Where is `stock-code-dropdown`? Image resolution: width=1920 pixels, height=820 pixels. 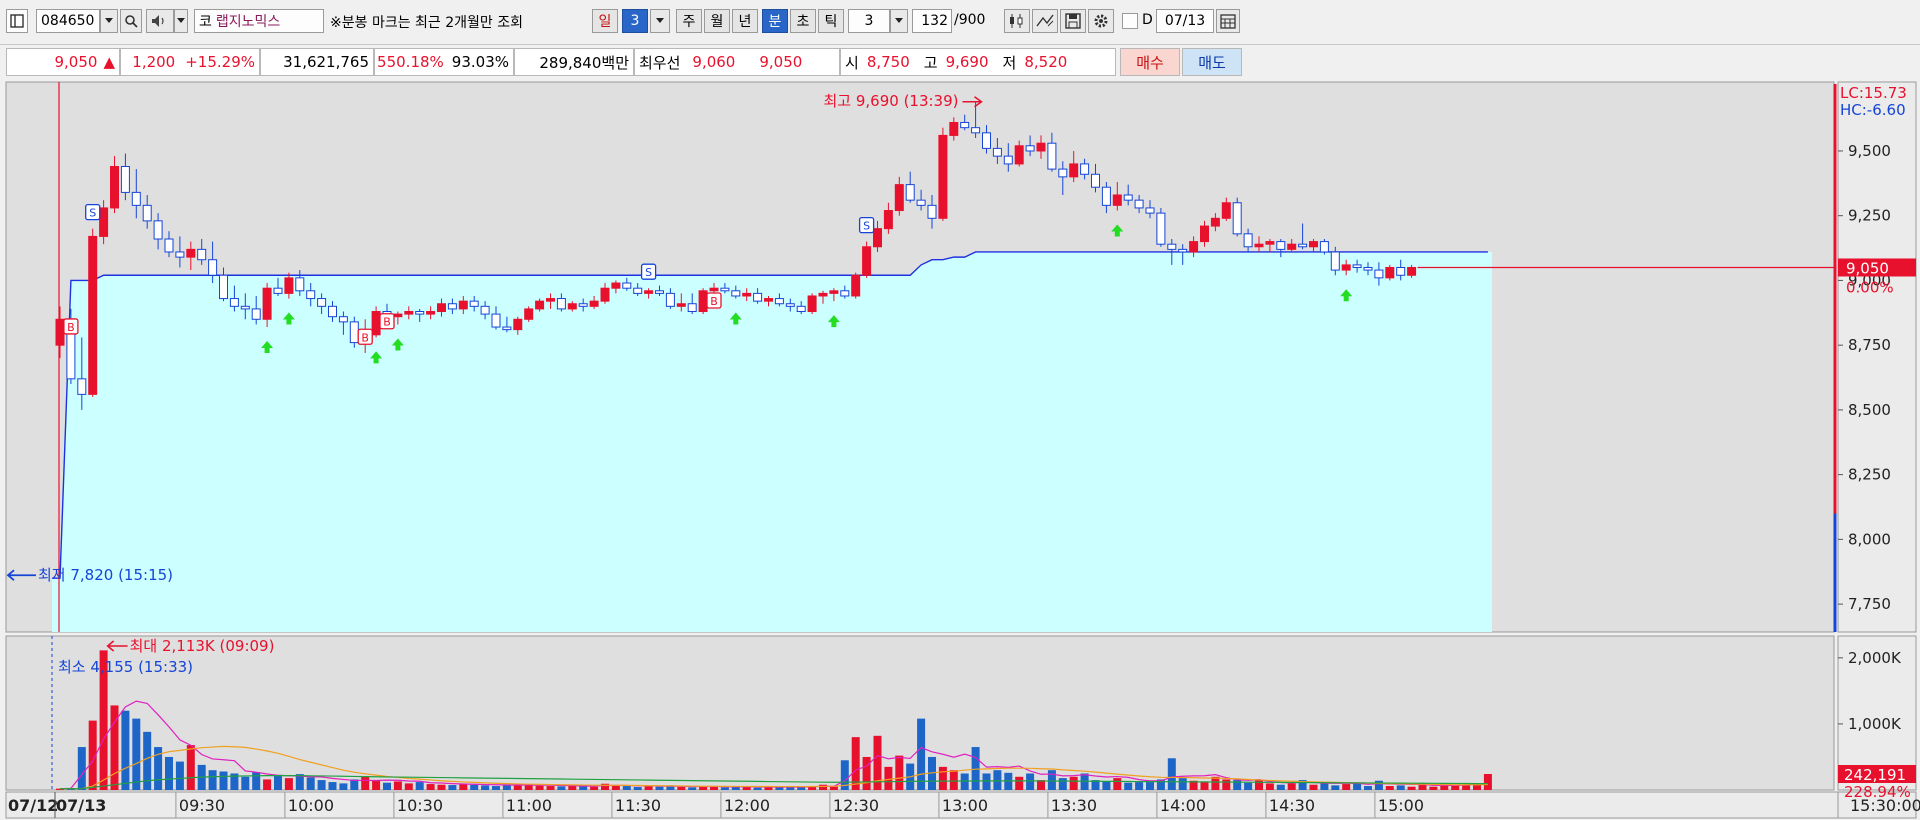
stock-code-dropdown is located at coordinates (109, 21).